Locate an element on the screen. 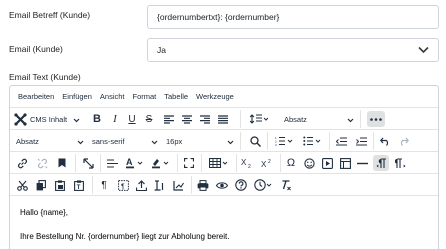  paste-icon is located at coordinates (60, 185).